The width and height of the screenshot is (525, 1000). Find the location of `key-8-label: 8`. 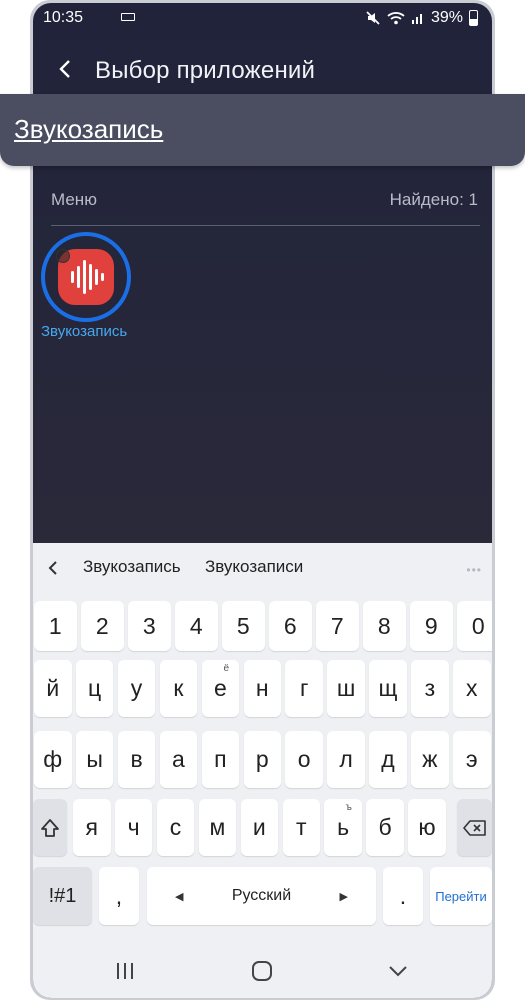

key-8-label: 8 is located at coordinates (384, 625).